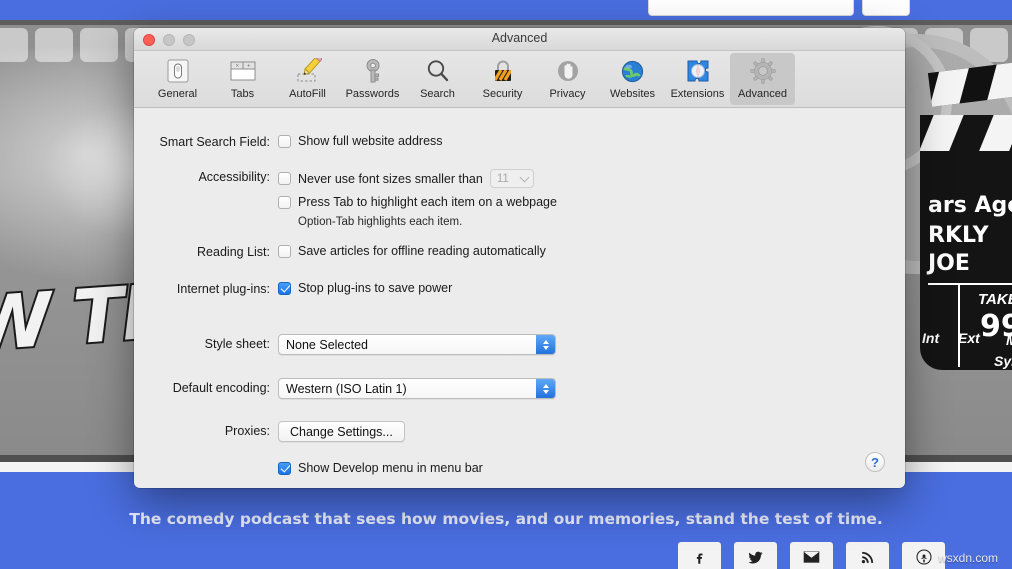 Image resolution: width=1012 pixels, height=569 pixels. I want to click on twitter-icon, so click(755, 557).